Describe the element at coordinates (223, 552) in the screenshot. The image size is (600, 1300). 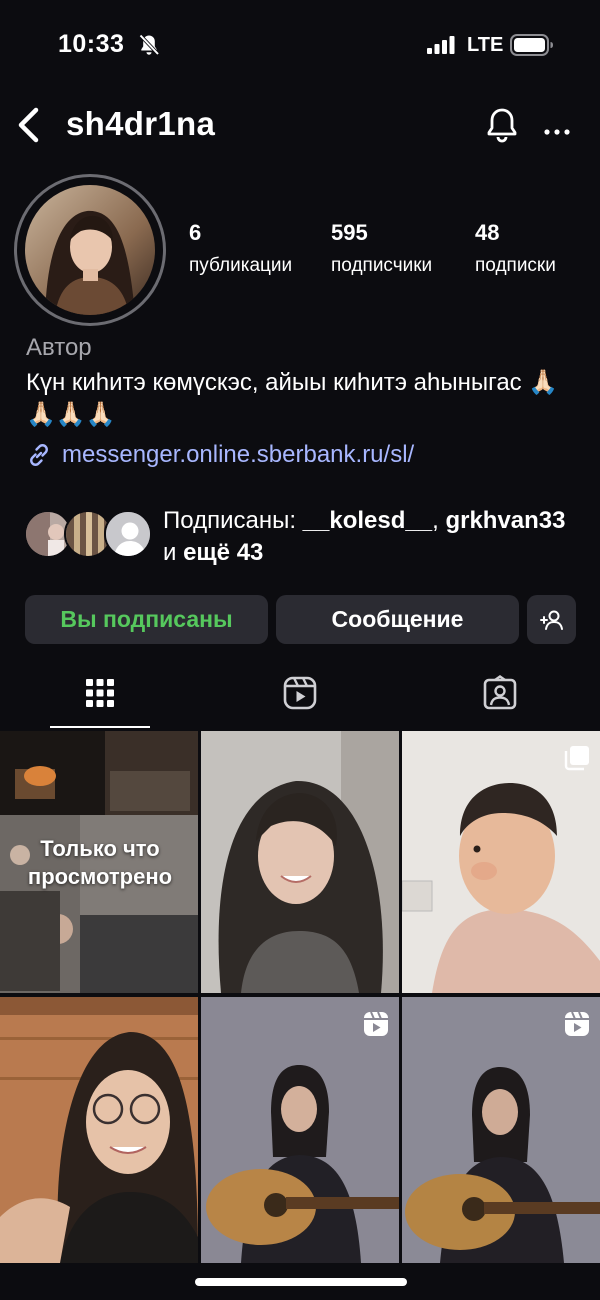
I see `followed-more: ещё 43` at that location.